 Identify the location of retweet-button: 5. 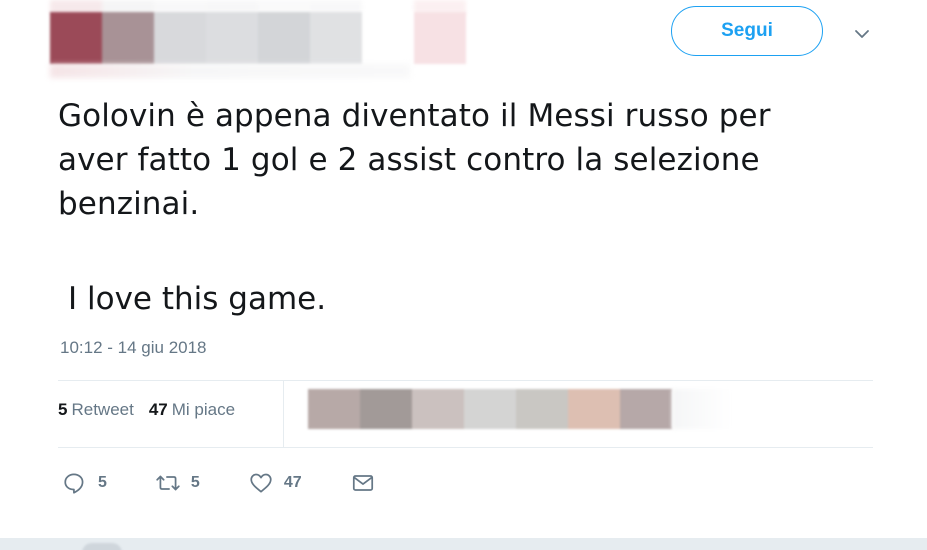
(177, 483).